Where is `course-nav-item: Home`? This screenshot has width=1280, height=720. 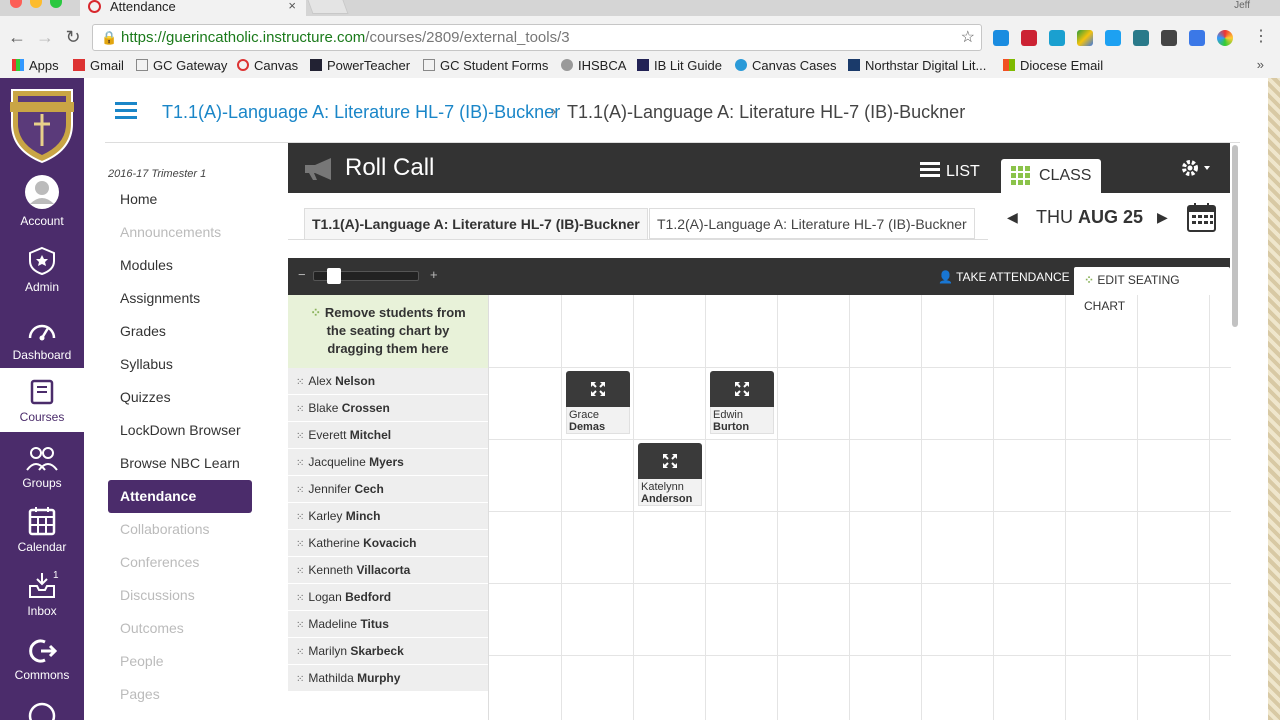
course-nav-item: Home is located at coordinates (180, 199).